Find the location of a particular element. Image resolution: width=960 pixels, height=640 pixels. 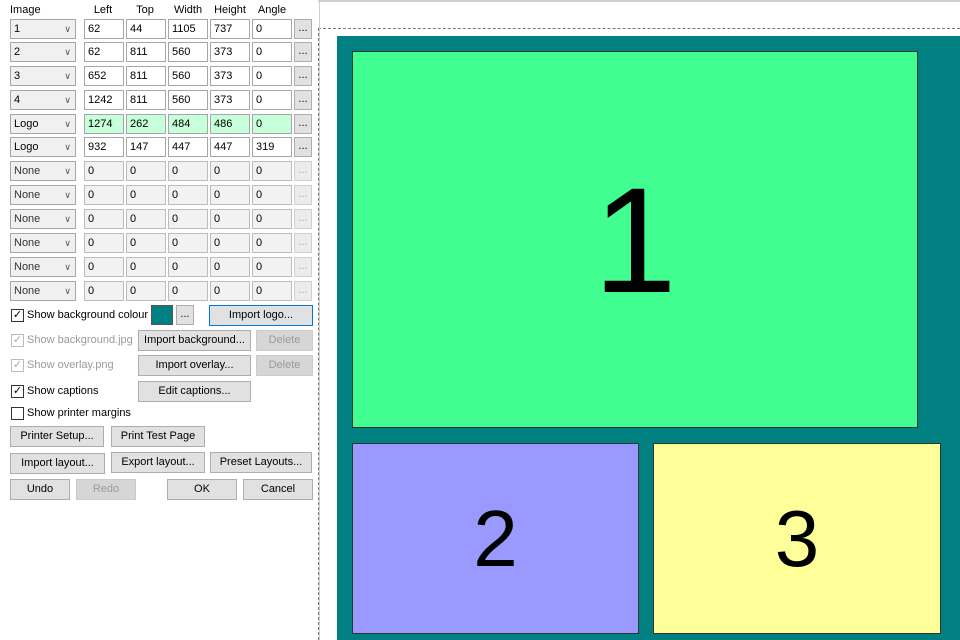

height-input-row-3: 373 is located at coordinates (230, 76).